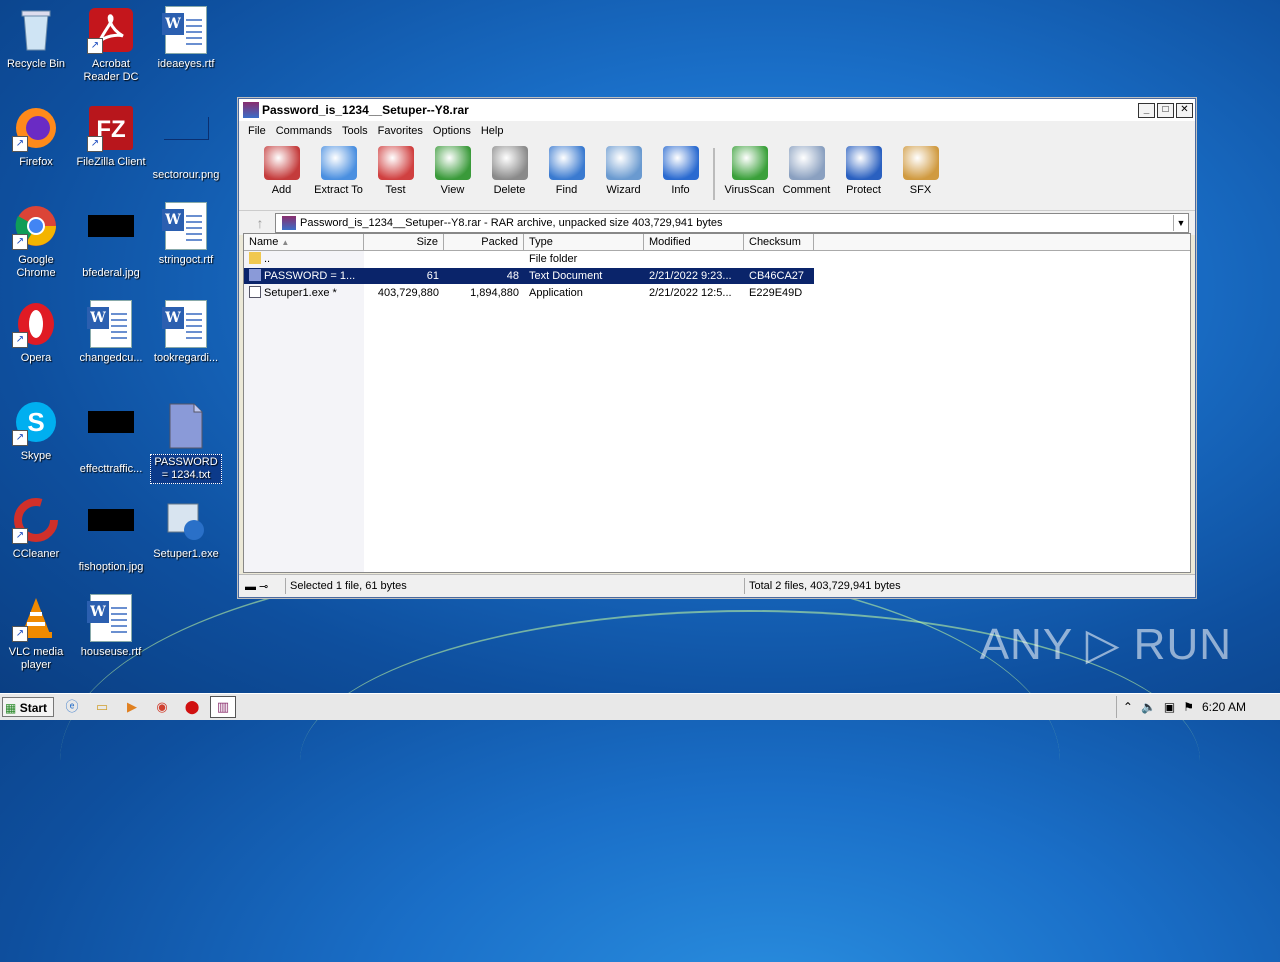 This screenshot has height=962, width=1280. I want to click on window-titlebar: Password_is_1234__Setuper--Y8.rar _ □ ✕, so click(717, 110).